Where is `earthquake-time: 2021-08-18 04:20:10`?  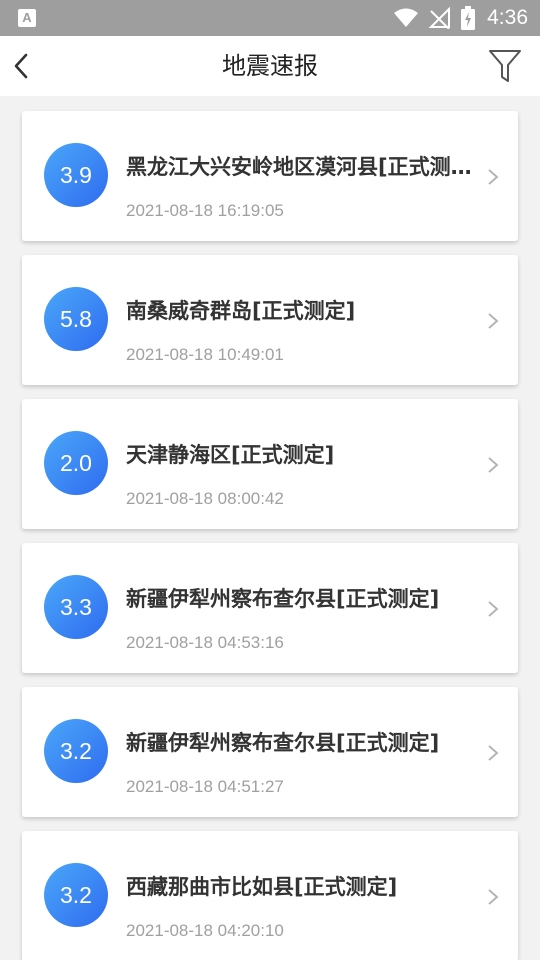
earthquake-time: 2021-08-18 04:20:10 is located at coordinates (205, 930).